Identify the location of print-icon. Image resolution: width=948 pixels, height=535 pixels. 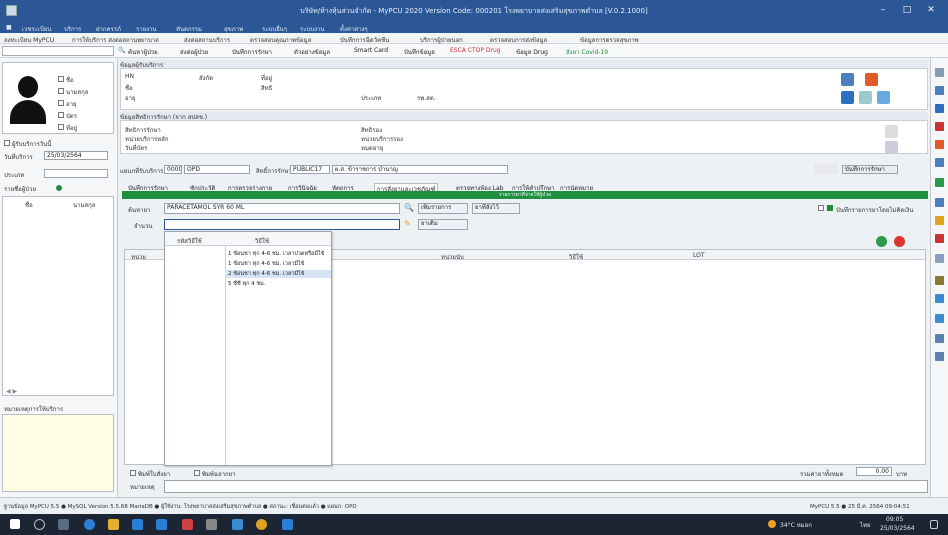
(847, 79).